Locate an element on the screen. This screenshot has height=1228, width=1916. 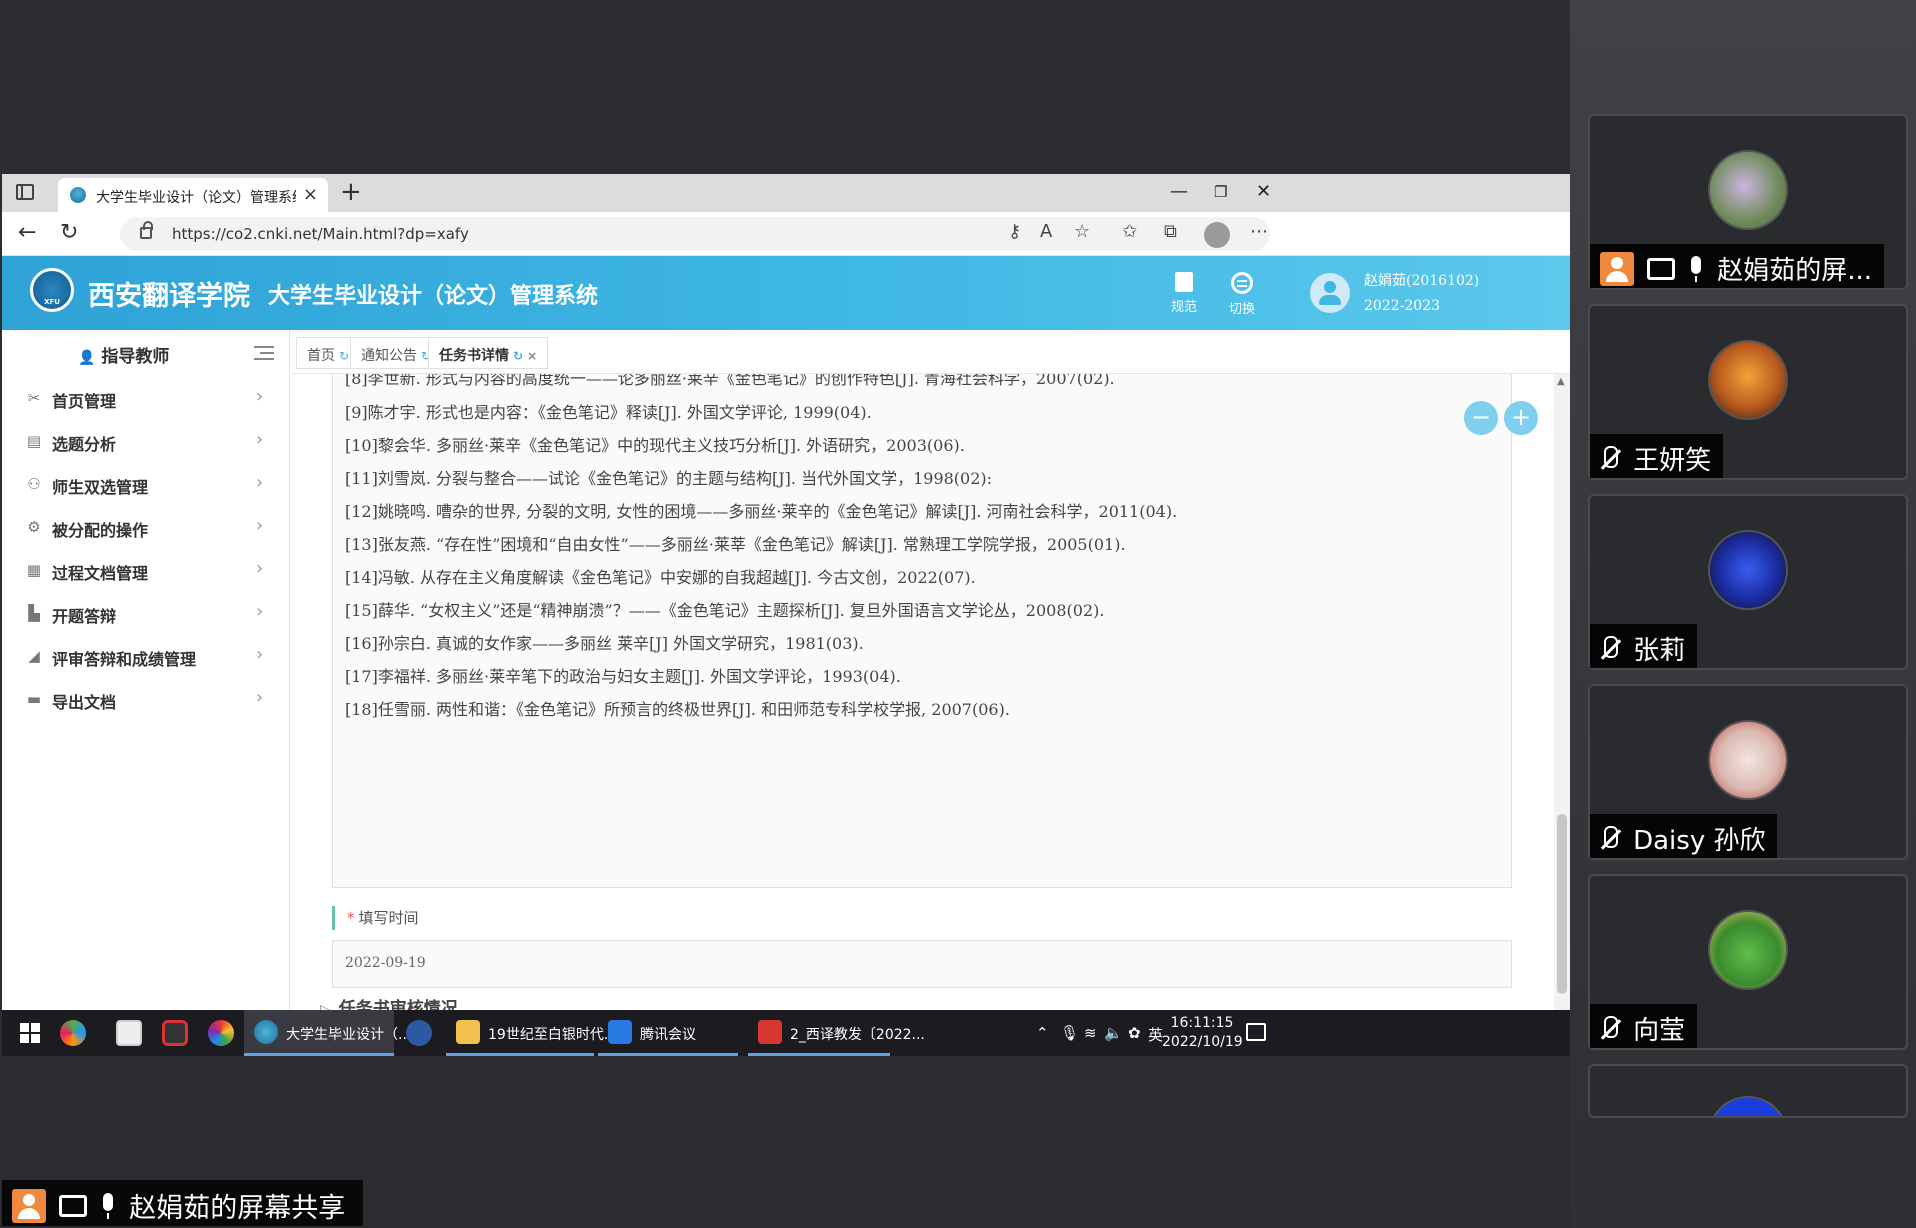
participant-tile: 王妍笑 is located at coordinates (1748, 392).